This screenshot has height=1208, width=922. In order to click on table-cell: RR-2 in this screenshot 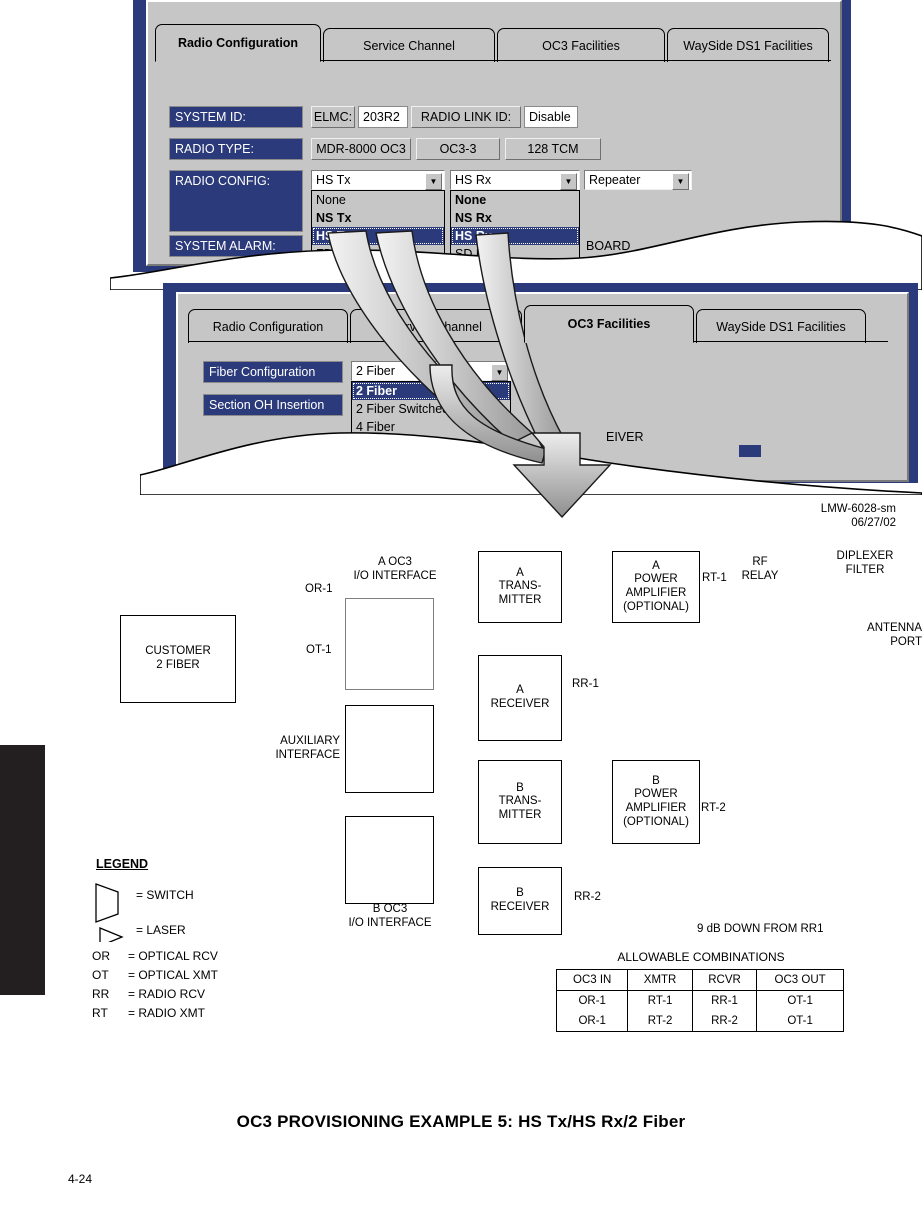, I will do `click(724, 1021)`.